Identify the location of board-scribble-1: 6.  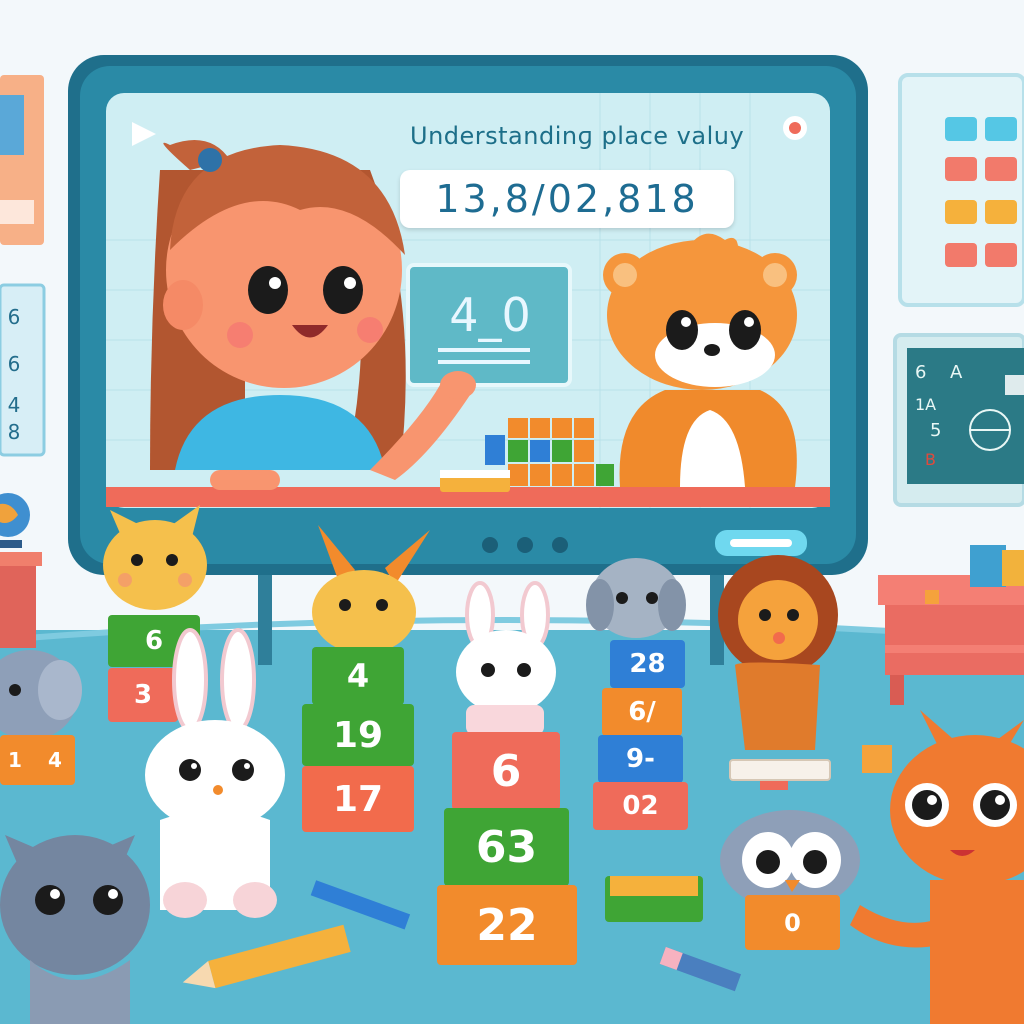
(921, 372).